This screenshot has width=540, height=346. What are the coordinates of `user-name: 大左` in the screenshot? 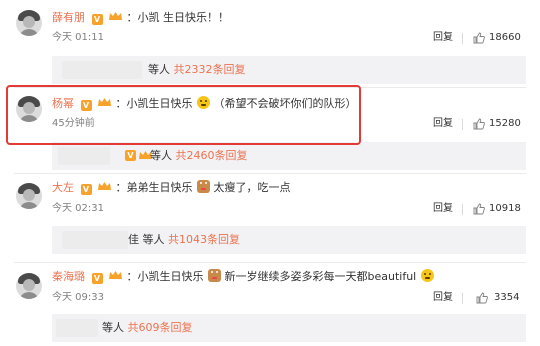 It's located at (63, 187).